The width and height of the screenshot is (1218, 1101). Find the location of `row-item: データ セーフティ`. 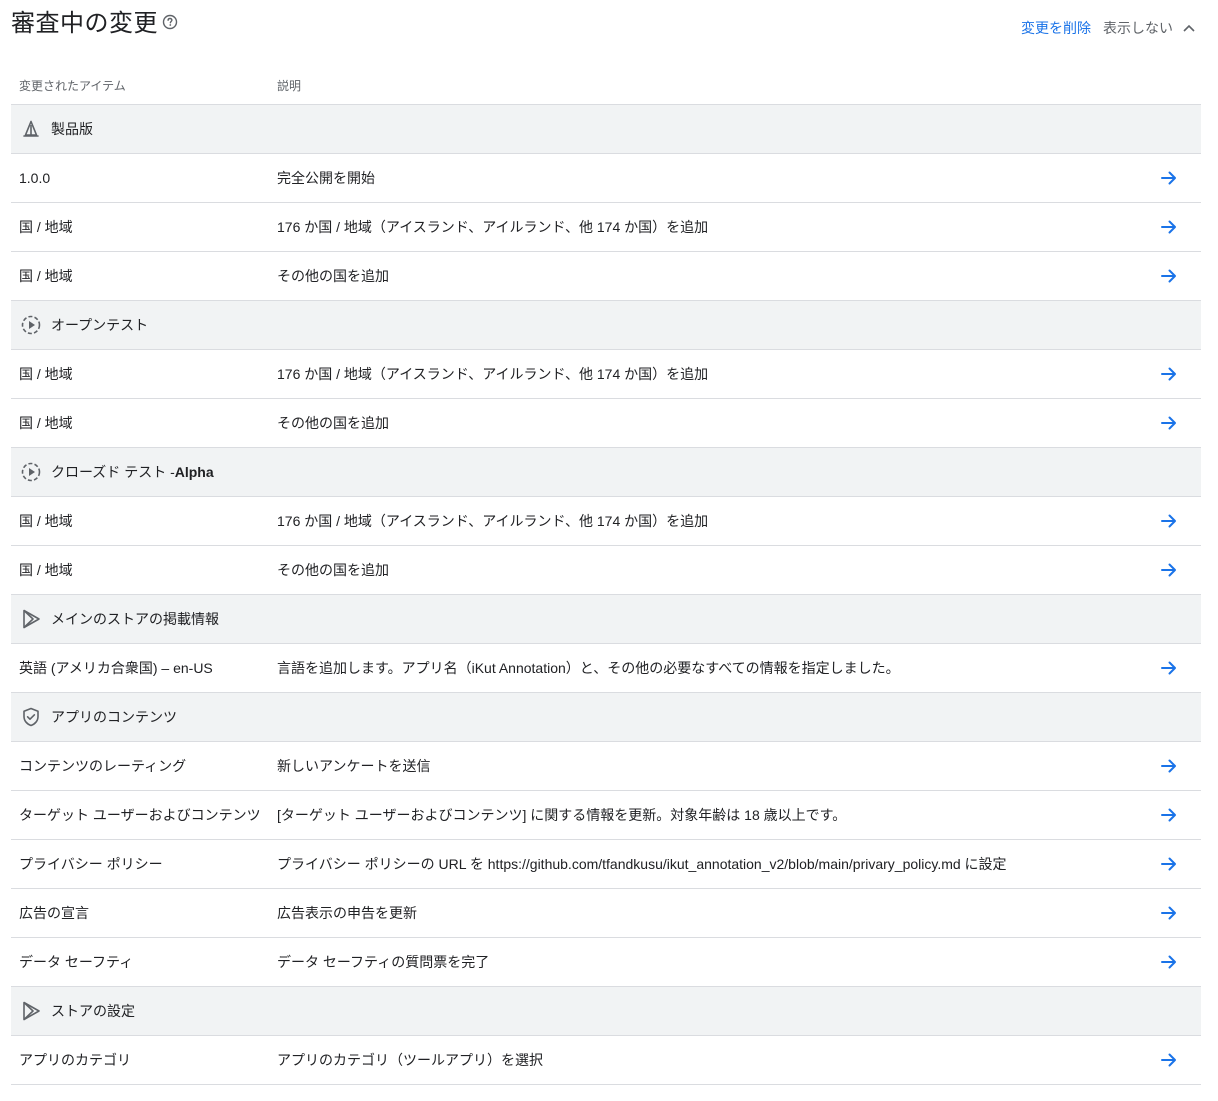

row-item: データ セーフティ is located at coordinates (76, 962).